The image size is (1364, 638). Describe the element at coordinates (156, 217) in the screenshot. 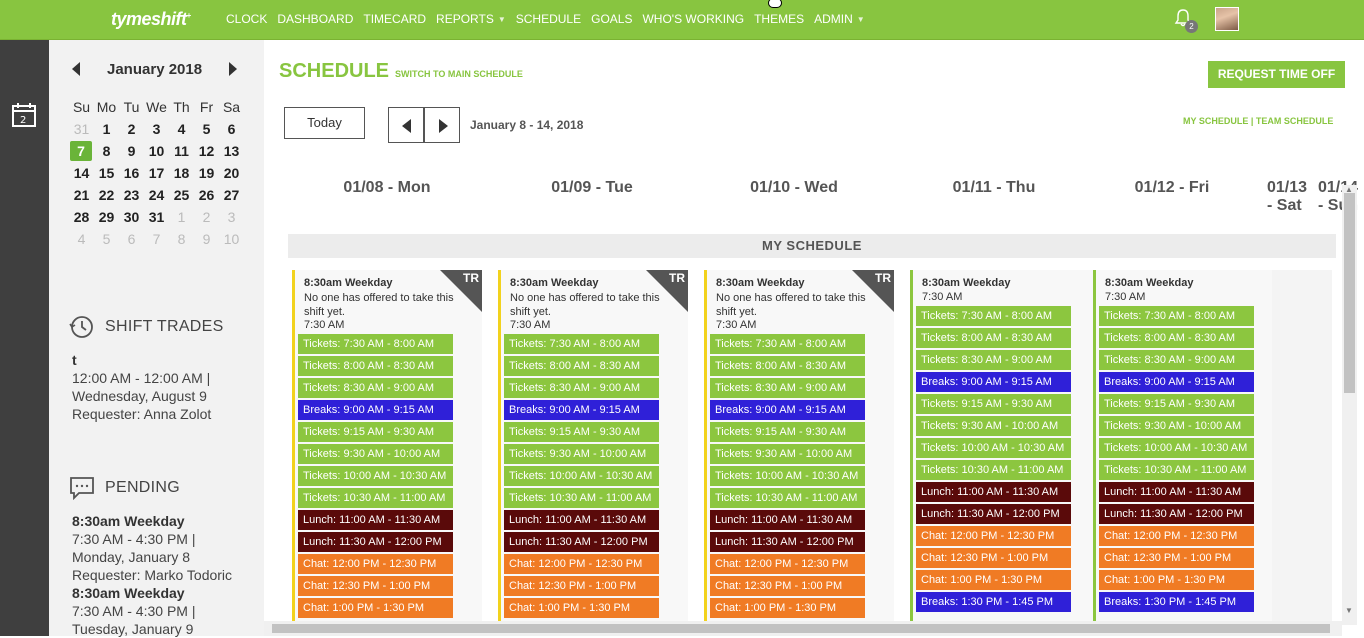

I see `calendar-day: 31` at that location.